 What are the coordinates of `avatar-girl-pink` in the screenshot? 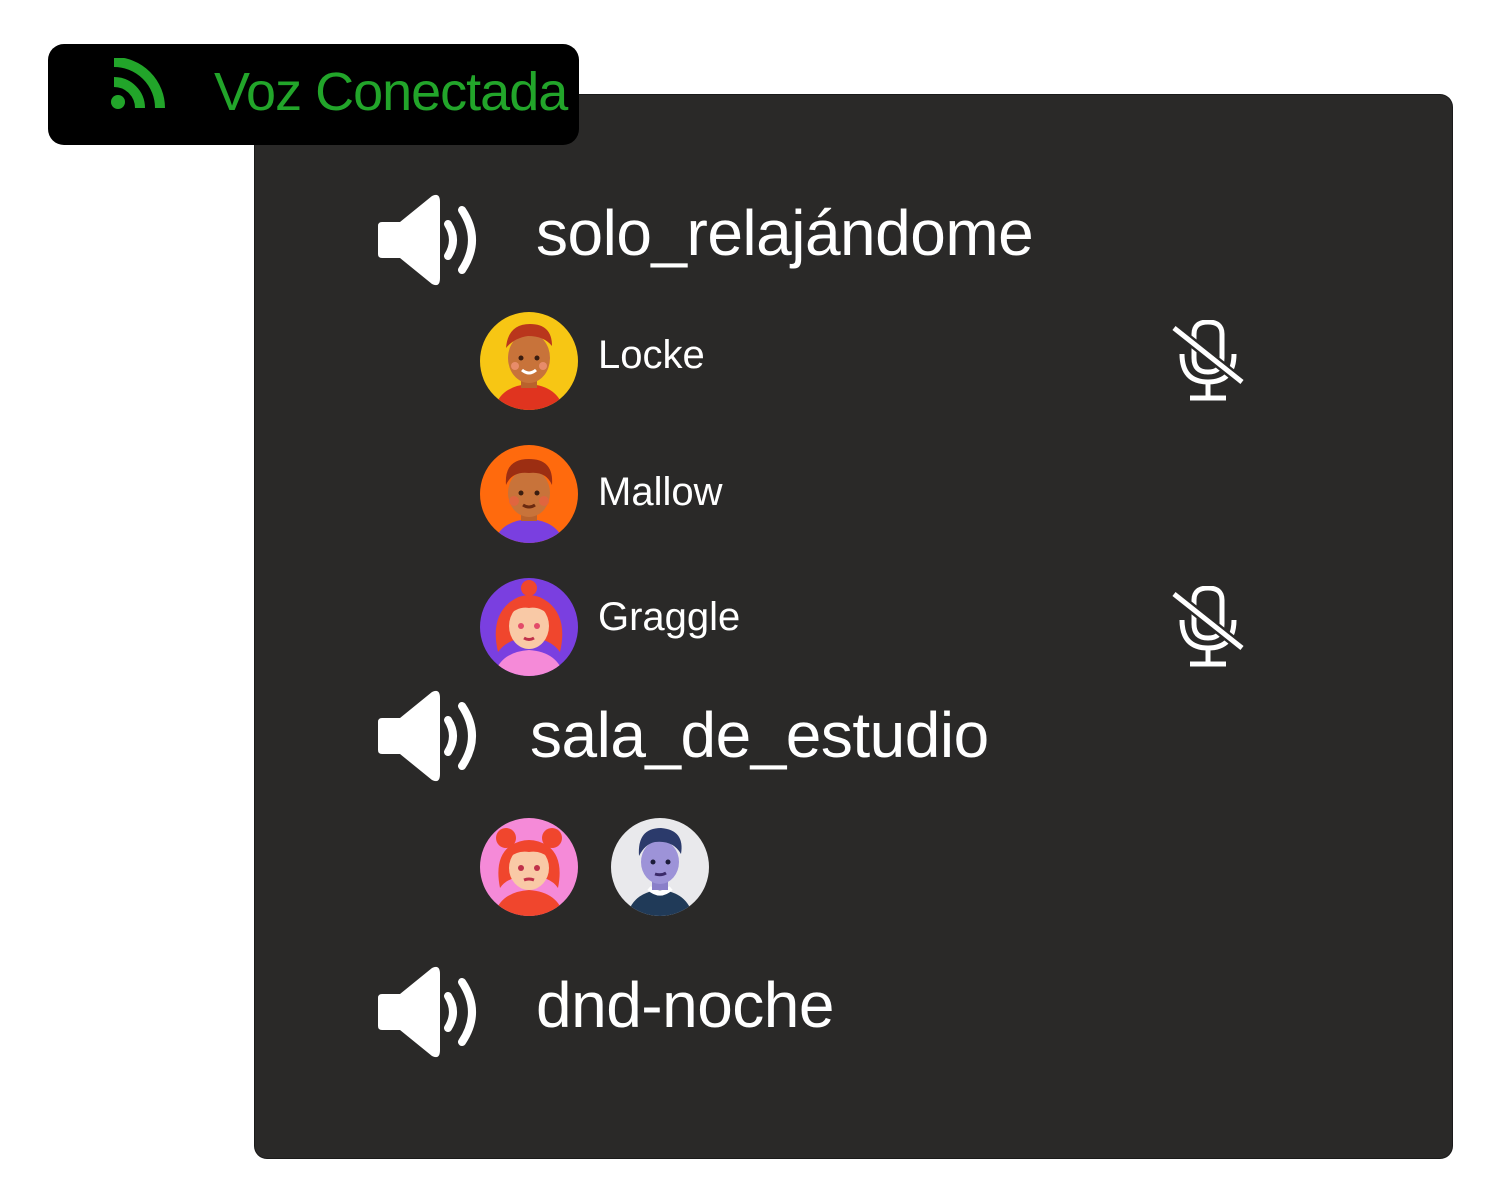 It's located at (529, 867).